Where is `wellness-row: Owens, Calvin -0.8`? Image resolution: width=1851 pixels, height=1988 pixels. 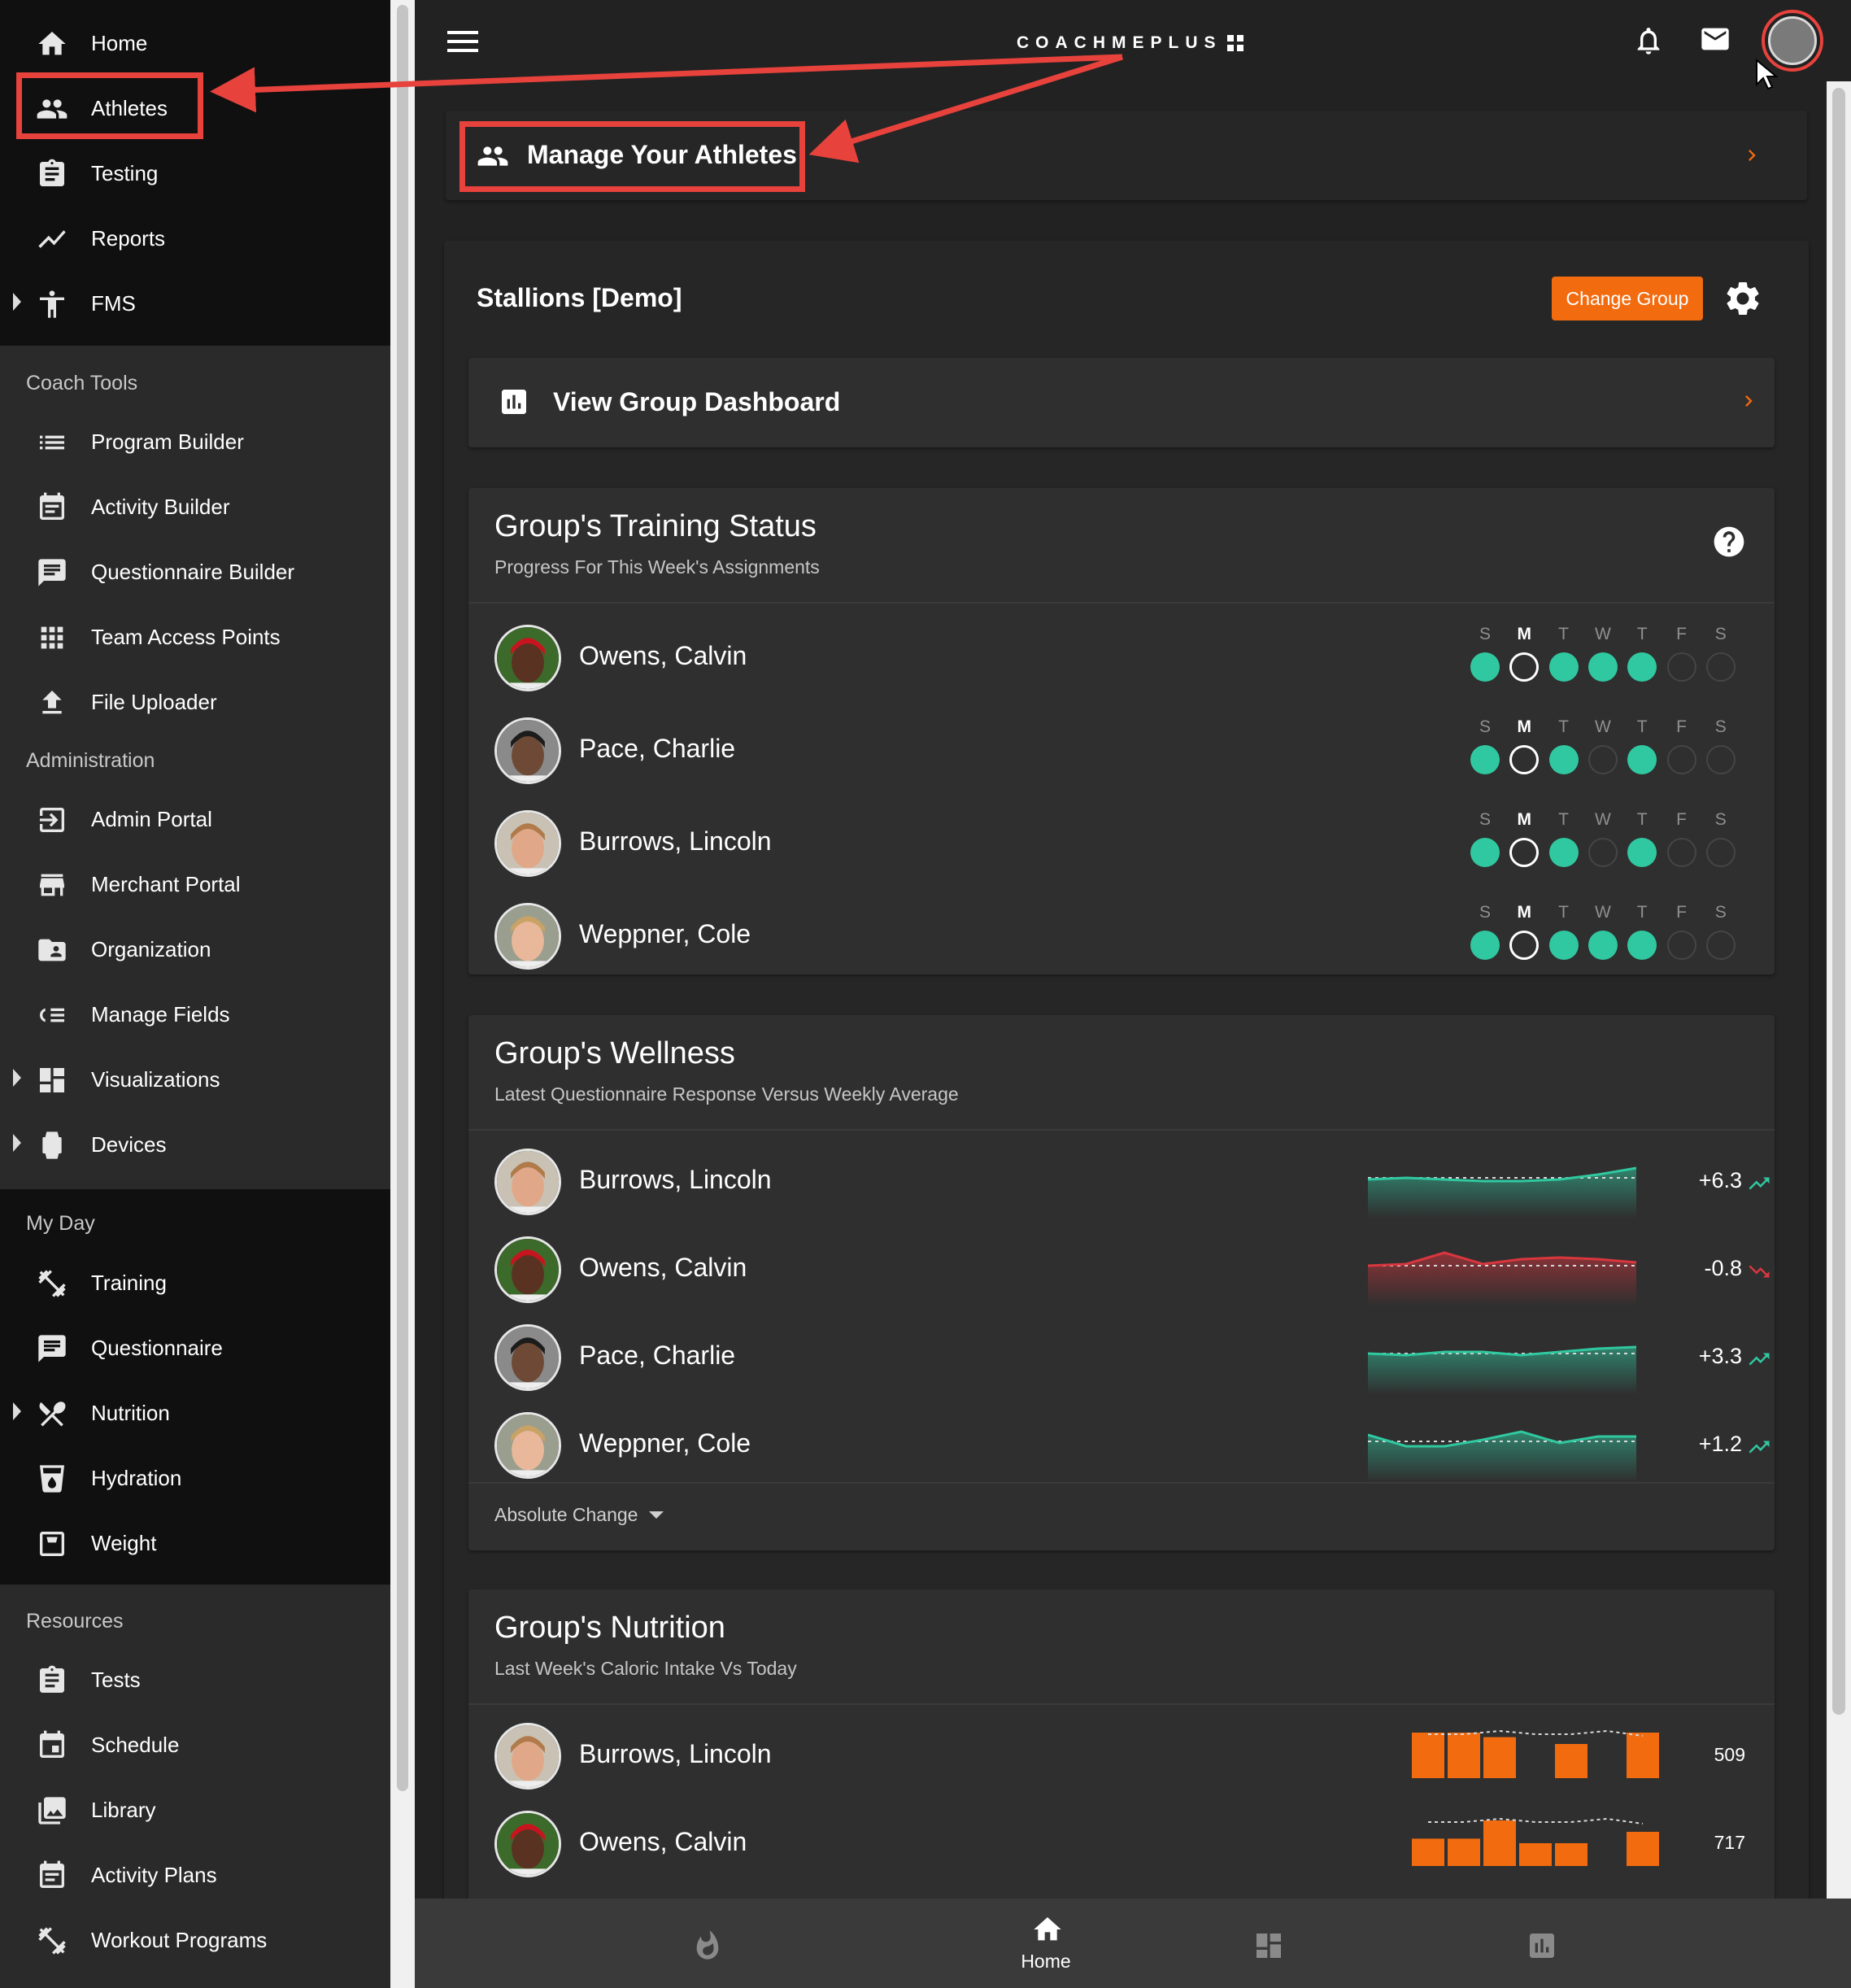 wellness-row: Owens, Calvin -0.8 is located at coordinates (1121, 1271).